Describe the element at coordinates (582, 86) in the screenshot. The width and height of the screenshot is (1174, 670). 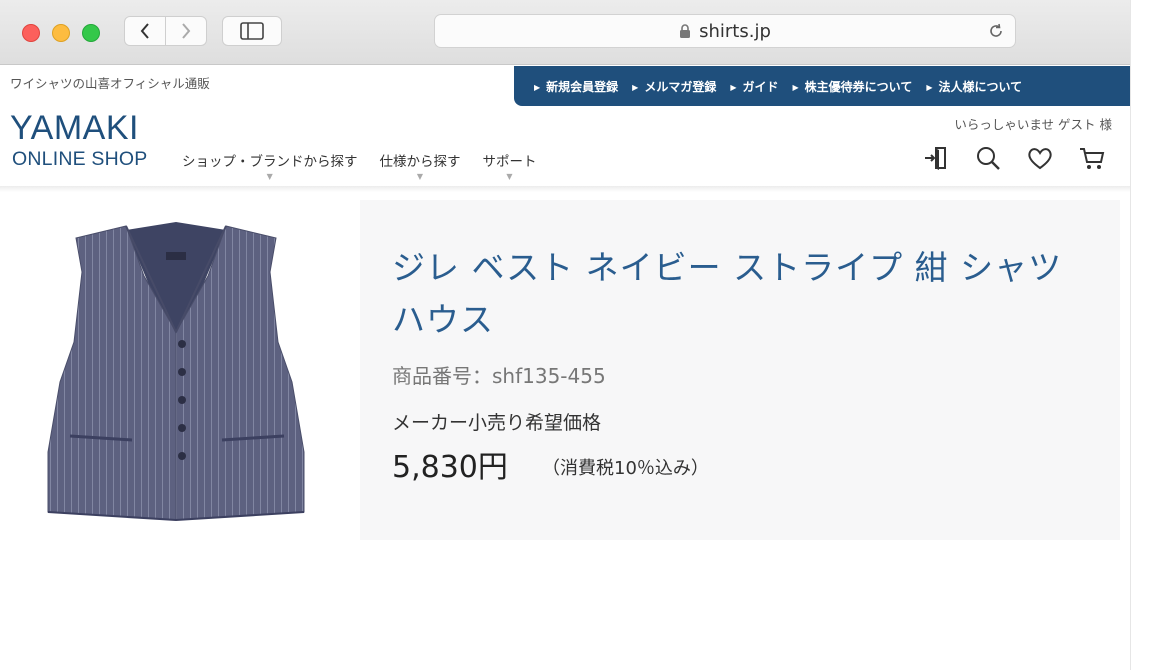
I see `topnav-register-label: 新規会員登録` at that location.